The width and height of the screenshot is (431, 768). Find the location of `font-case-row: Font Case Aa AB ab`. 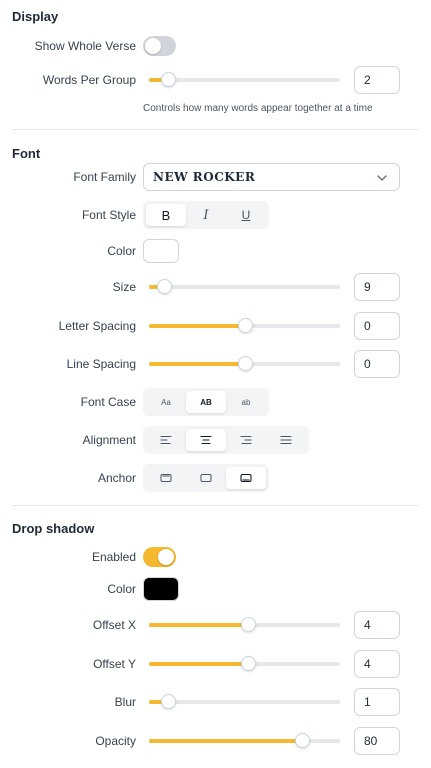

font-case-row: Font Case Aa AB ab is located at coordinates (215, 402).